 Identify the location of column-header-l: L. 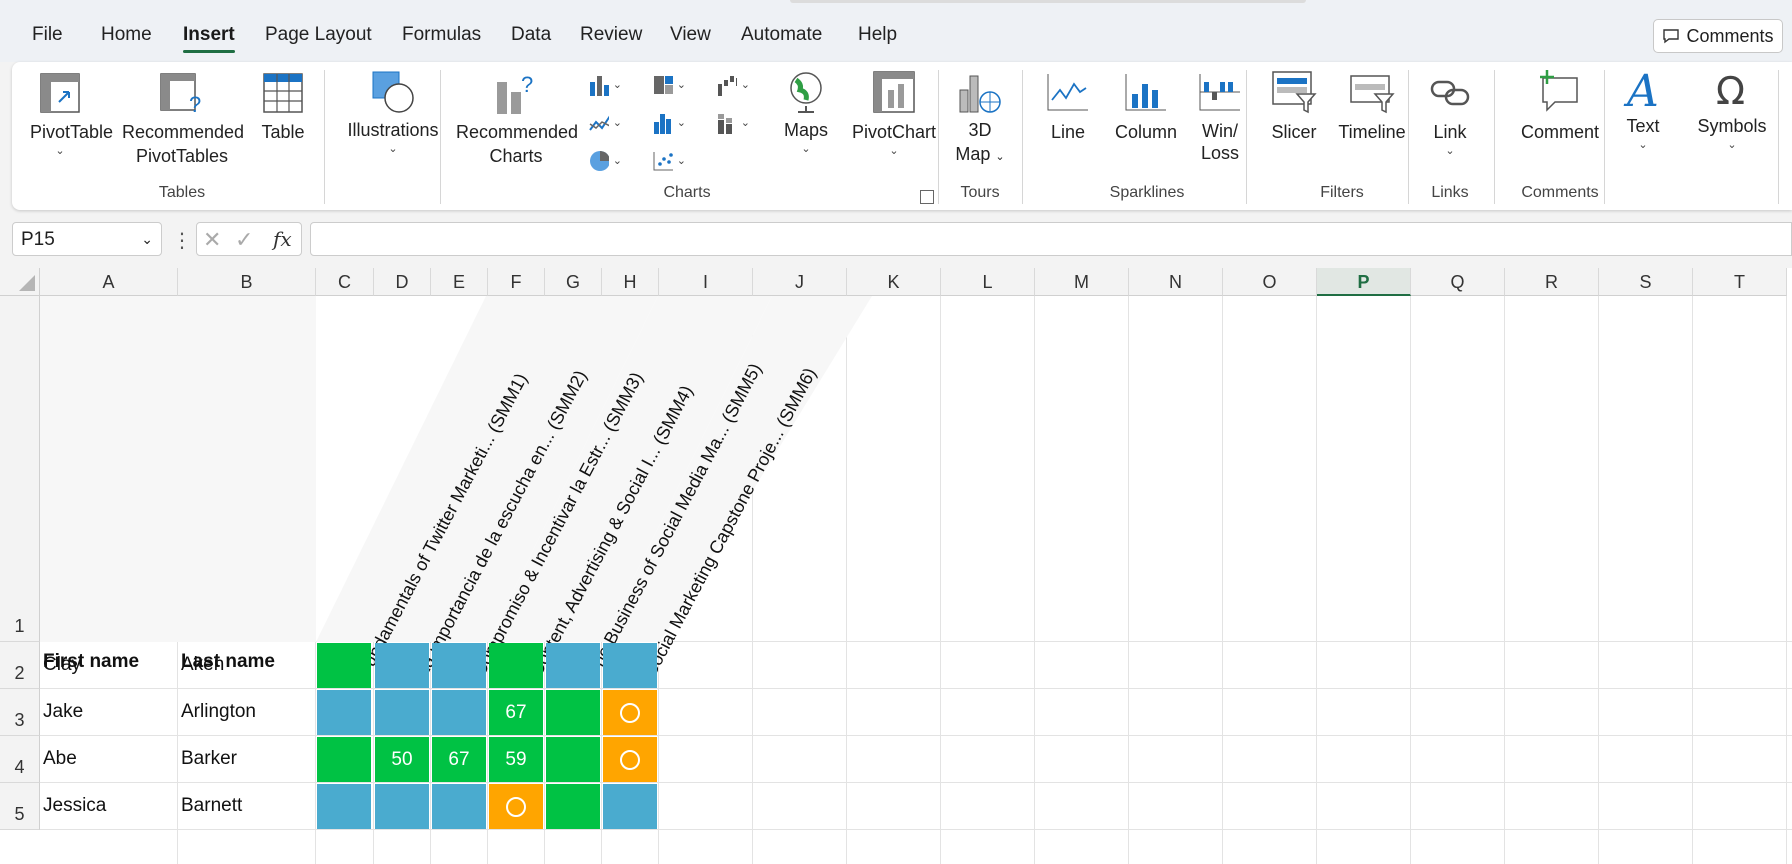
(988, 282).